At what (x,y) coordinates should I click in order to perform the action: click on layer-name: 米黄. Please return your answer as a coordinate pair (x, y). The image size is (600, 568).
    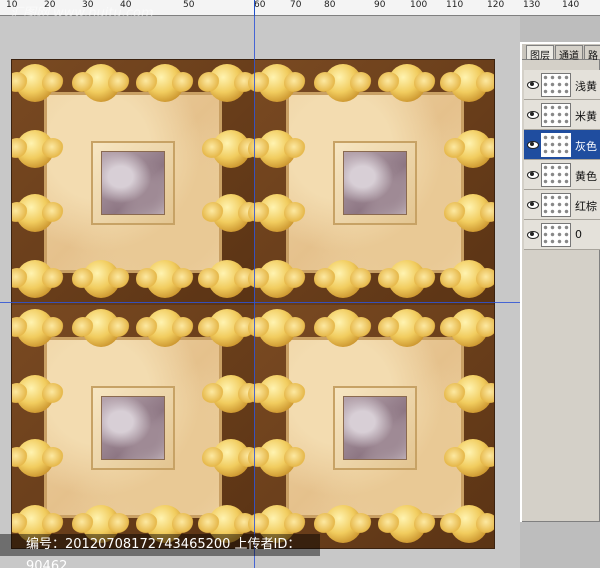
    Looking at the image, I should click on (586, 116).